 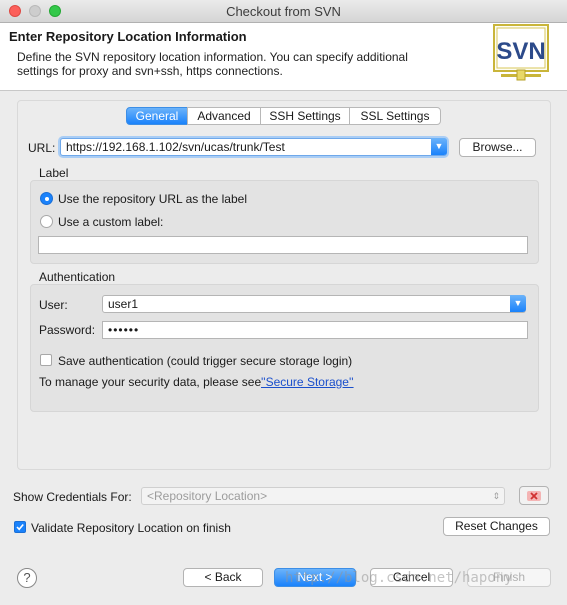 What do you see at coordinates (111, 222) in the screenshot?
I see `radio-custom-label-text: Use a custom label:` at bounding box center [111, 222].